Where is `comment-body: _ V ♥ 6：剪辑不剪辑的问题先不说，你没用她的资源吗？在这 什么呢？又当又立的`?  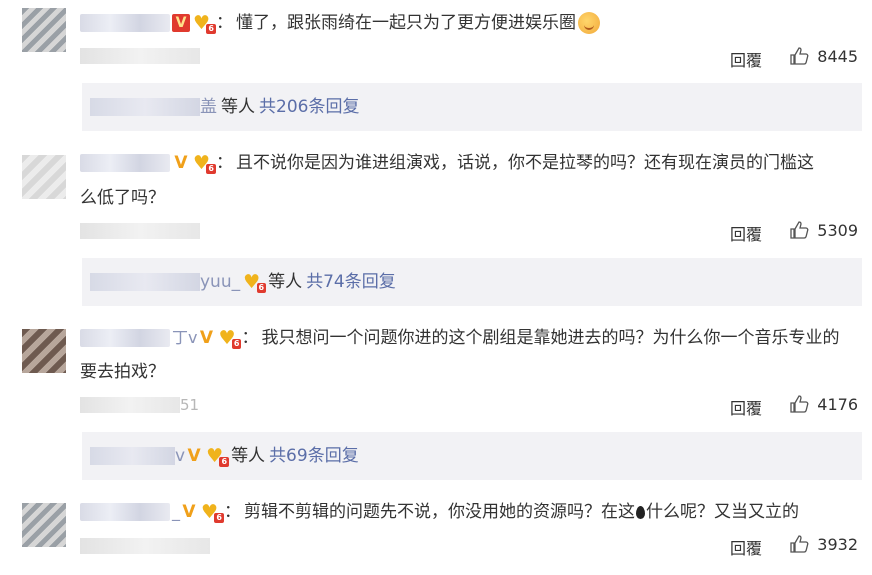
comment-body: _ V ♥ 6：剪辑不剪辑的问题先不说，你没用她的资源吗？在这 什么呢？又当又立的 is located at coordinates (466, 512).